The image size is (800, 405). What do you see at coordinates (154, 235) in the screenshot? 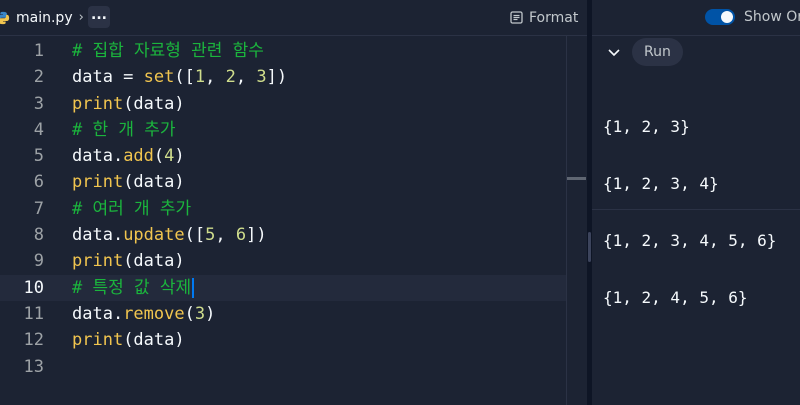
I see `code-token: update` at bounding box center [154, 235].